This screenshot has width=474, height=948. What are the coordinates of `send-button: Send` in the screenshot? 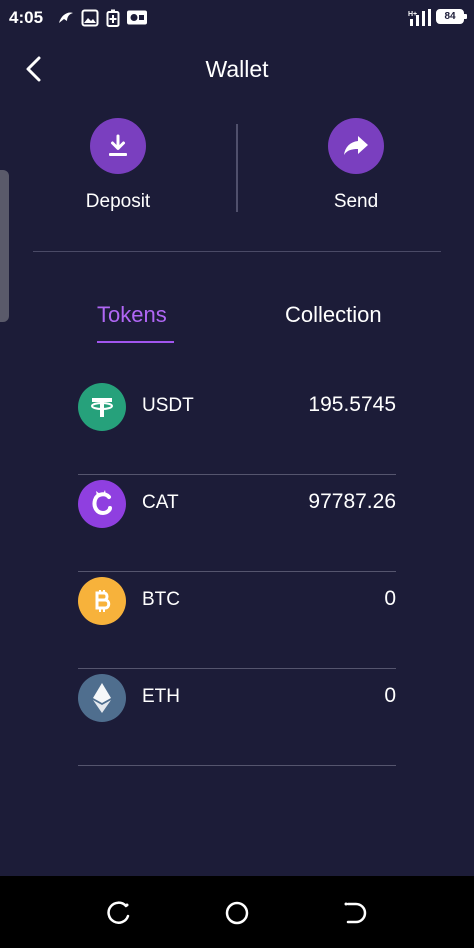 It's located at (356, 165).